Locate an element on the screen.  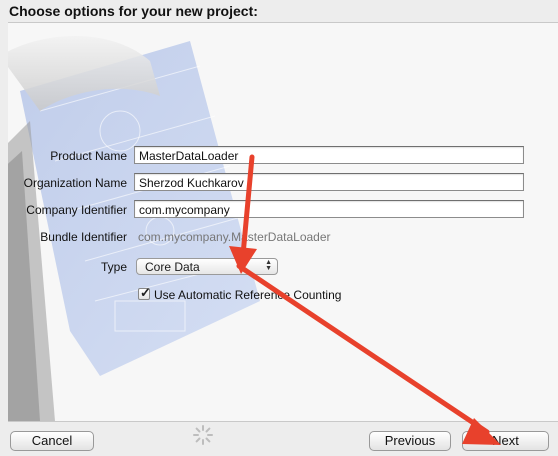
bundle-identifier-label: Bundle Identifier is located at coordinates (83, 237).